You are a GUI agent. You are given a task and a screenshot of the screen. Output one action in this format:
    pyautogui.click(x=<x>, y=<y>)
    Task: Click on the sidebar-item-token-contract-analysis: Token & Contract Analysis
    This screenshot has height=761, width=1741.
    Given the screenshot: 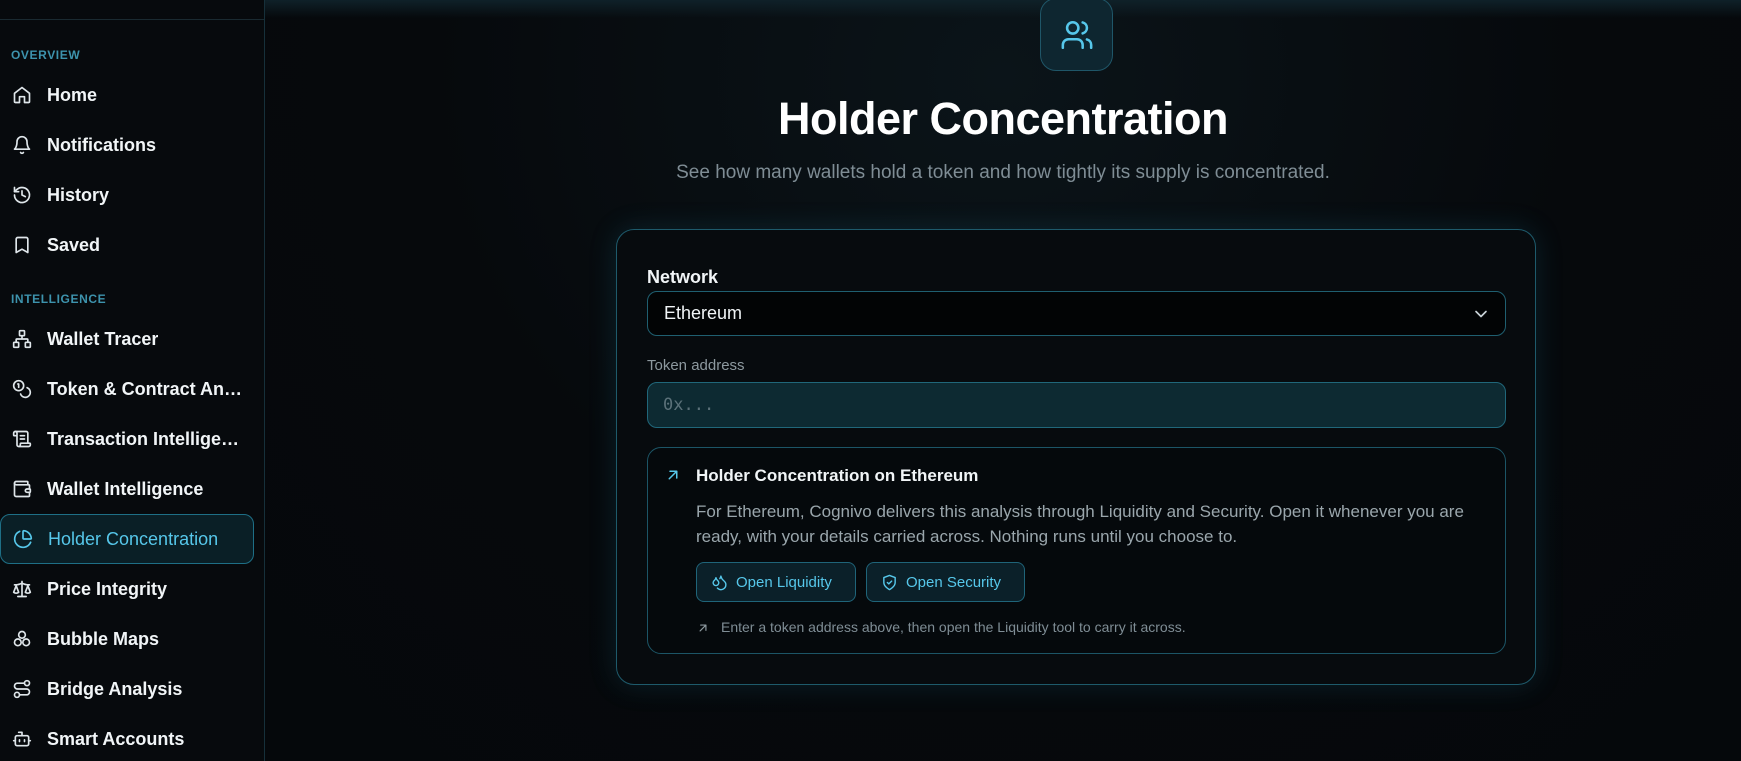 What is the action you would take?
    pyautogui.click(x=127, y=389)
    